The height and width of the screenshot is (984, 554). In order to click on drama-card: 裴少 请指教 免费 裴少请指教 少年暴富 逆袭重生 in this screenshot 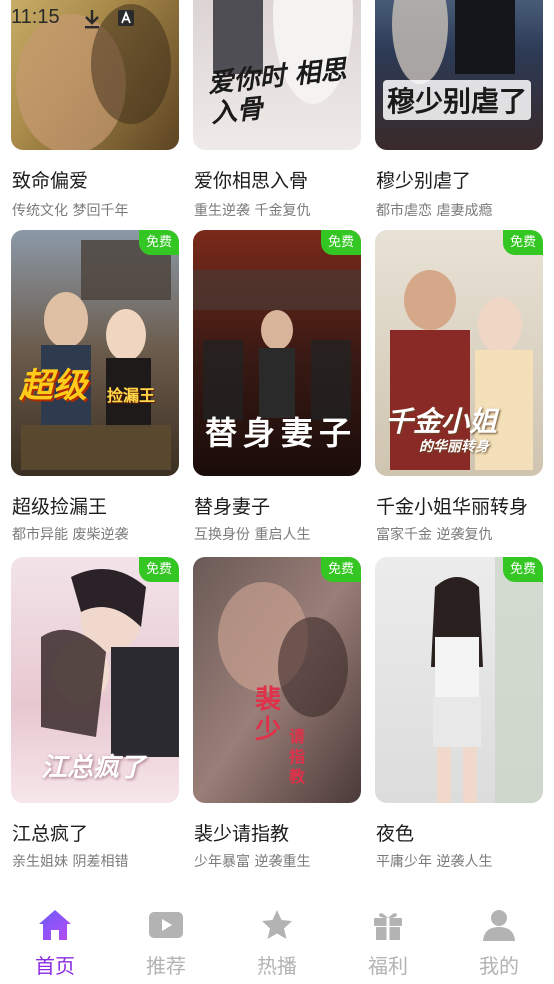, I will do `click(277, 713)`.